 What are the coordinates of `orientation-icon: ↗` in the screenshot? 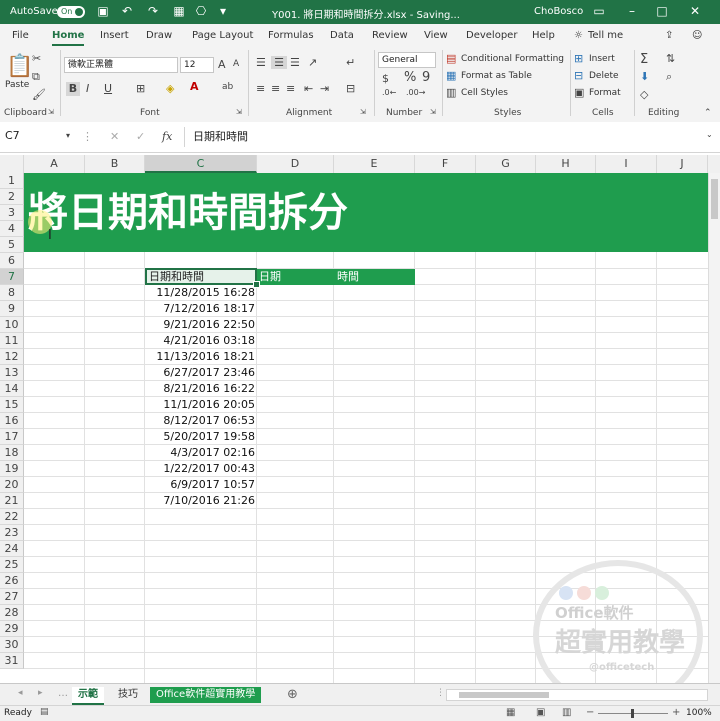 It's located at (312, 62).